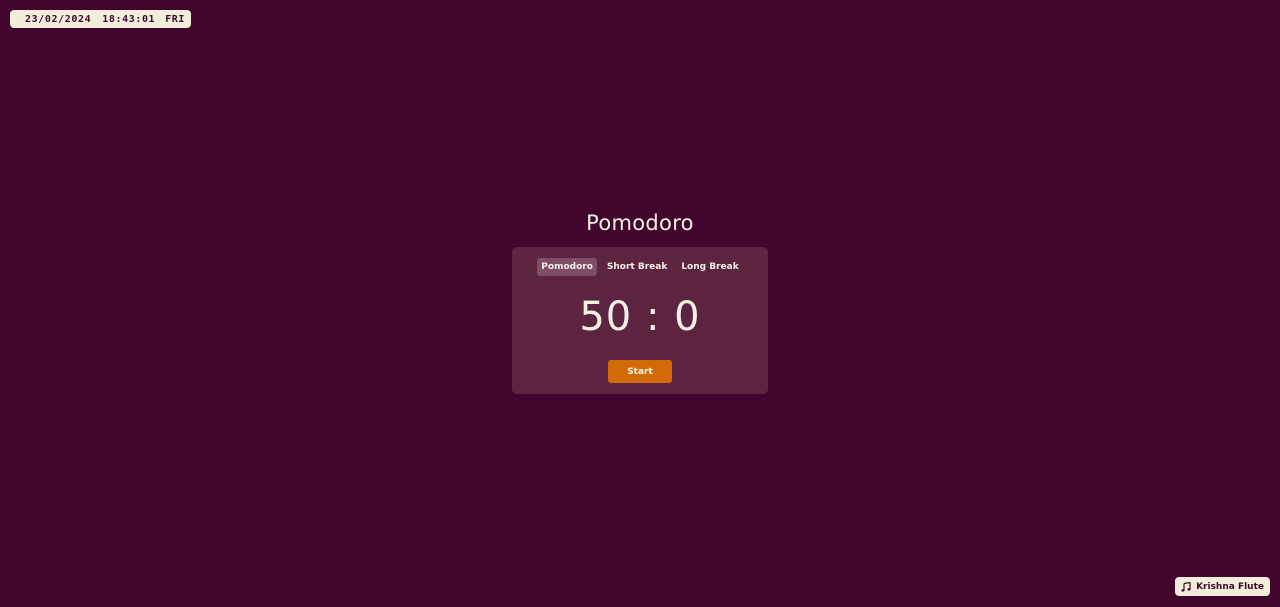 The height and width of the screenshot is (607, 1280). I want to click on tab-short-break: Short Break, so click(637, 267).